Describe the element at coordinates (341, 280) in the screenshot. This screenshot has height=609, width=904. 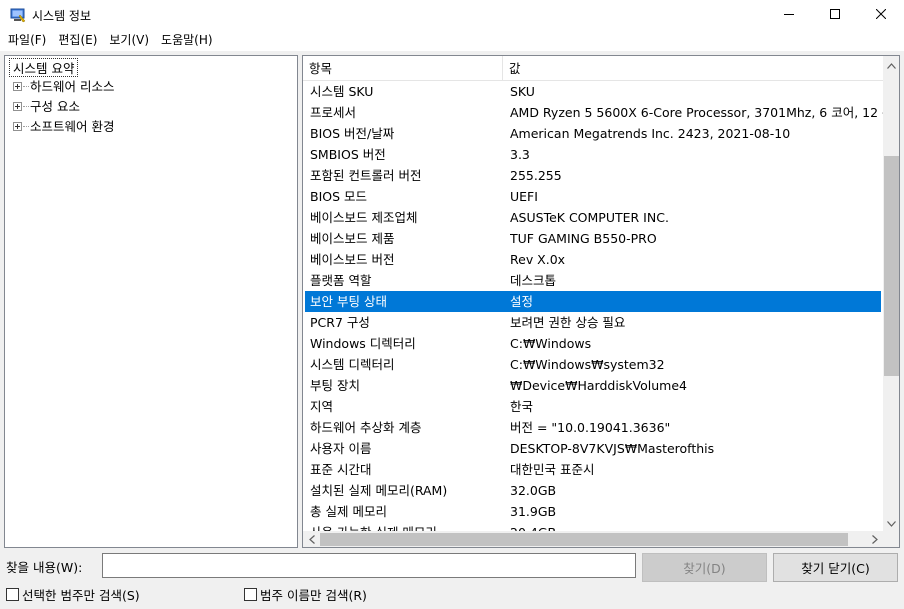
I see `row-item-name: 플랫폼 역할` at that location.